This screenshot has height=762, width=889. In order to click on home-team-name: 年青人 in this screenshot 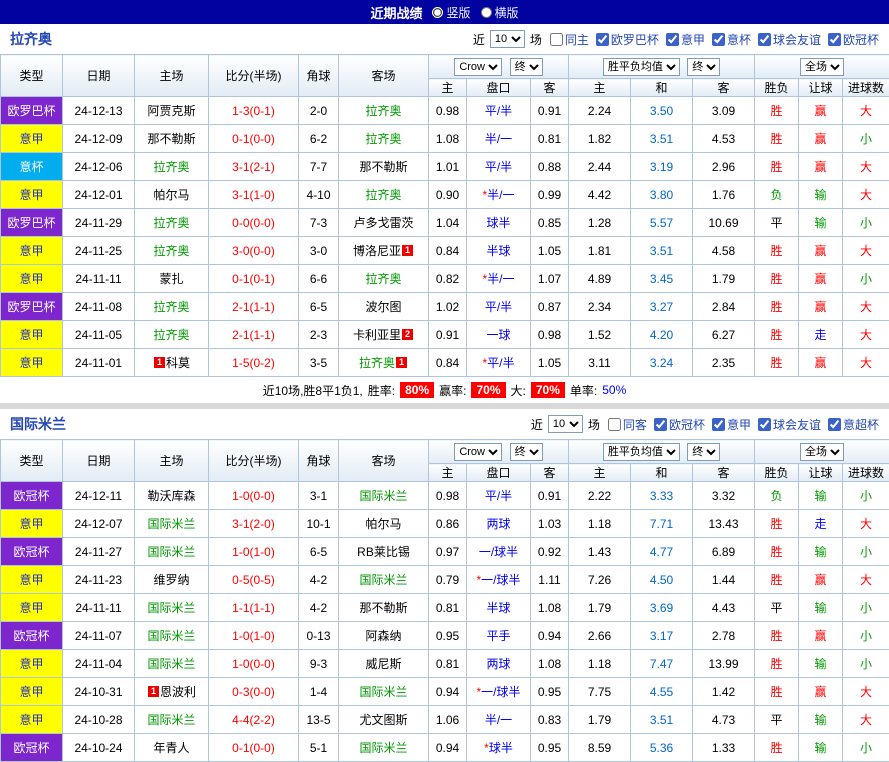, I will do `click(171, 748)`.